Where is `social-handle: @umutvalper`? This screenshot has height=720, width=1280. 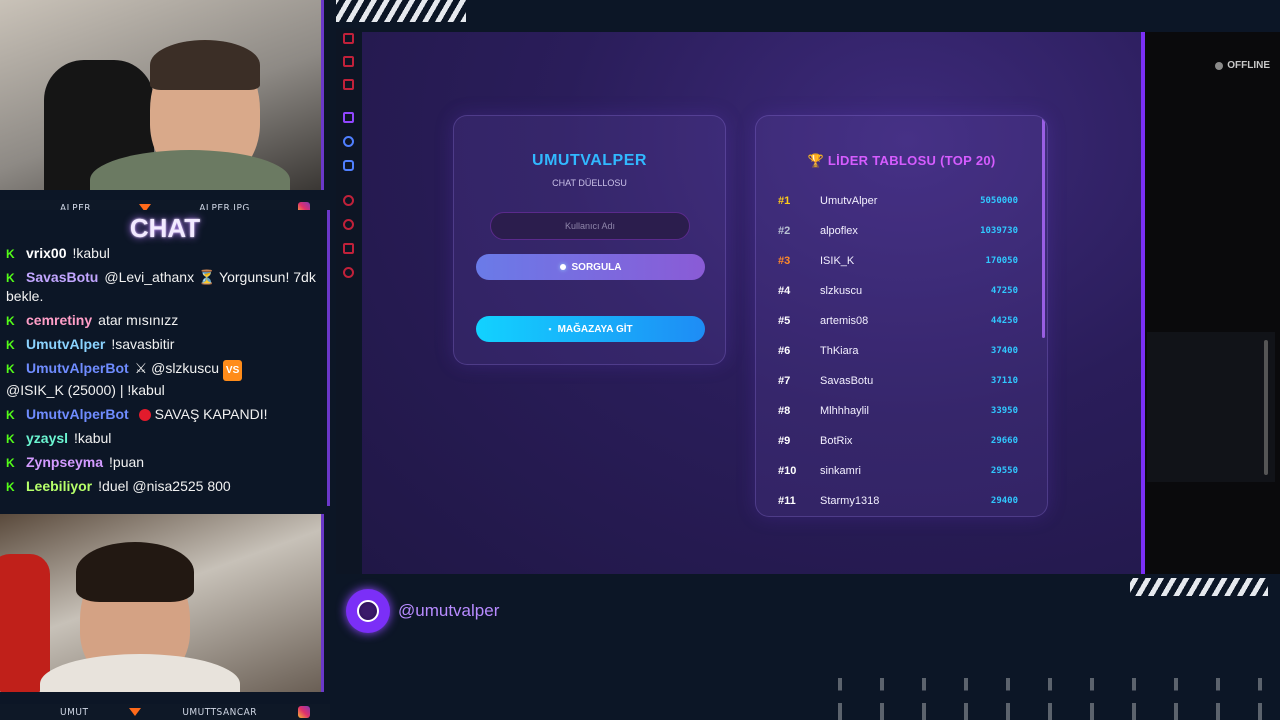
social-handle: @umutvalper is located at coordinates (422, 611).